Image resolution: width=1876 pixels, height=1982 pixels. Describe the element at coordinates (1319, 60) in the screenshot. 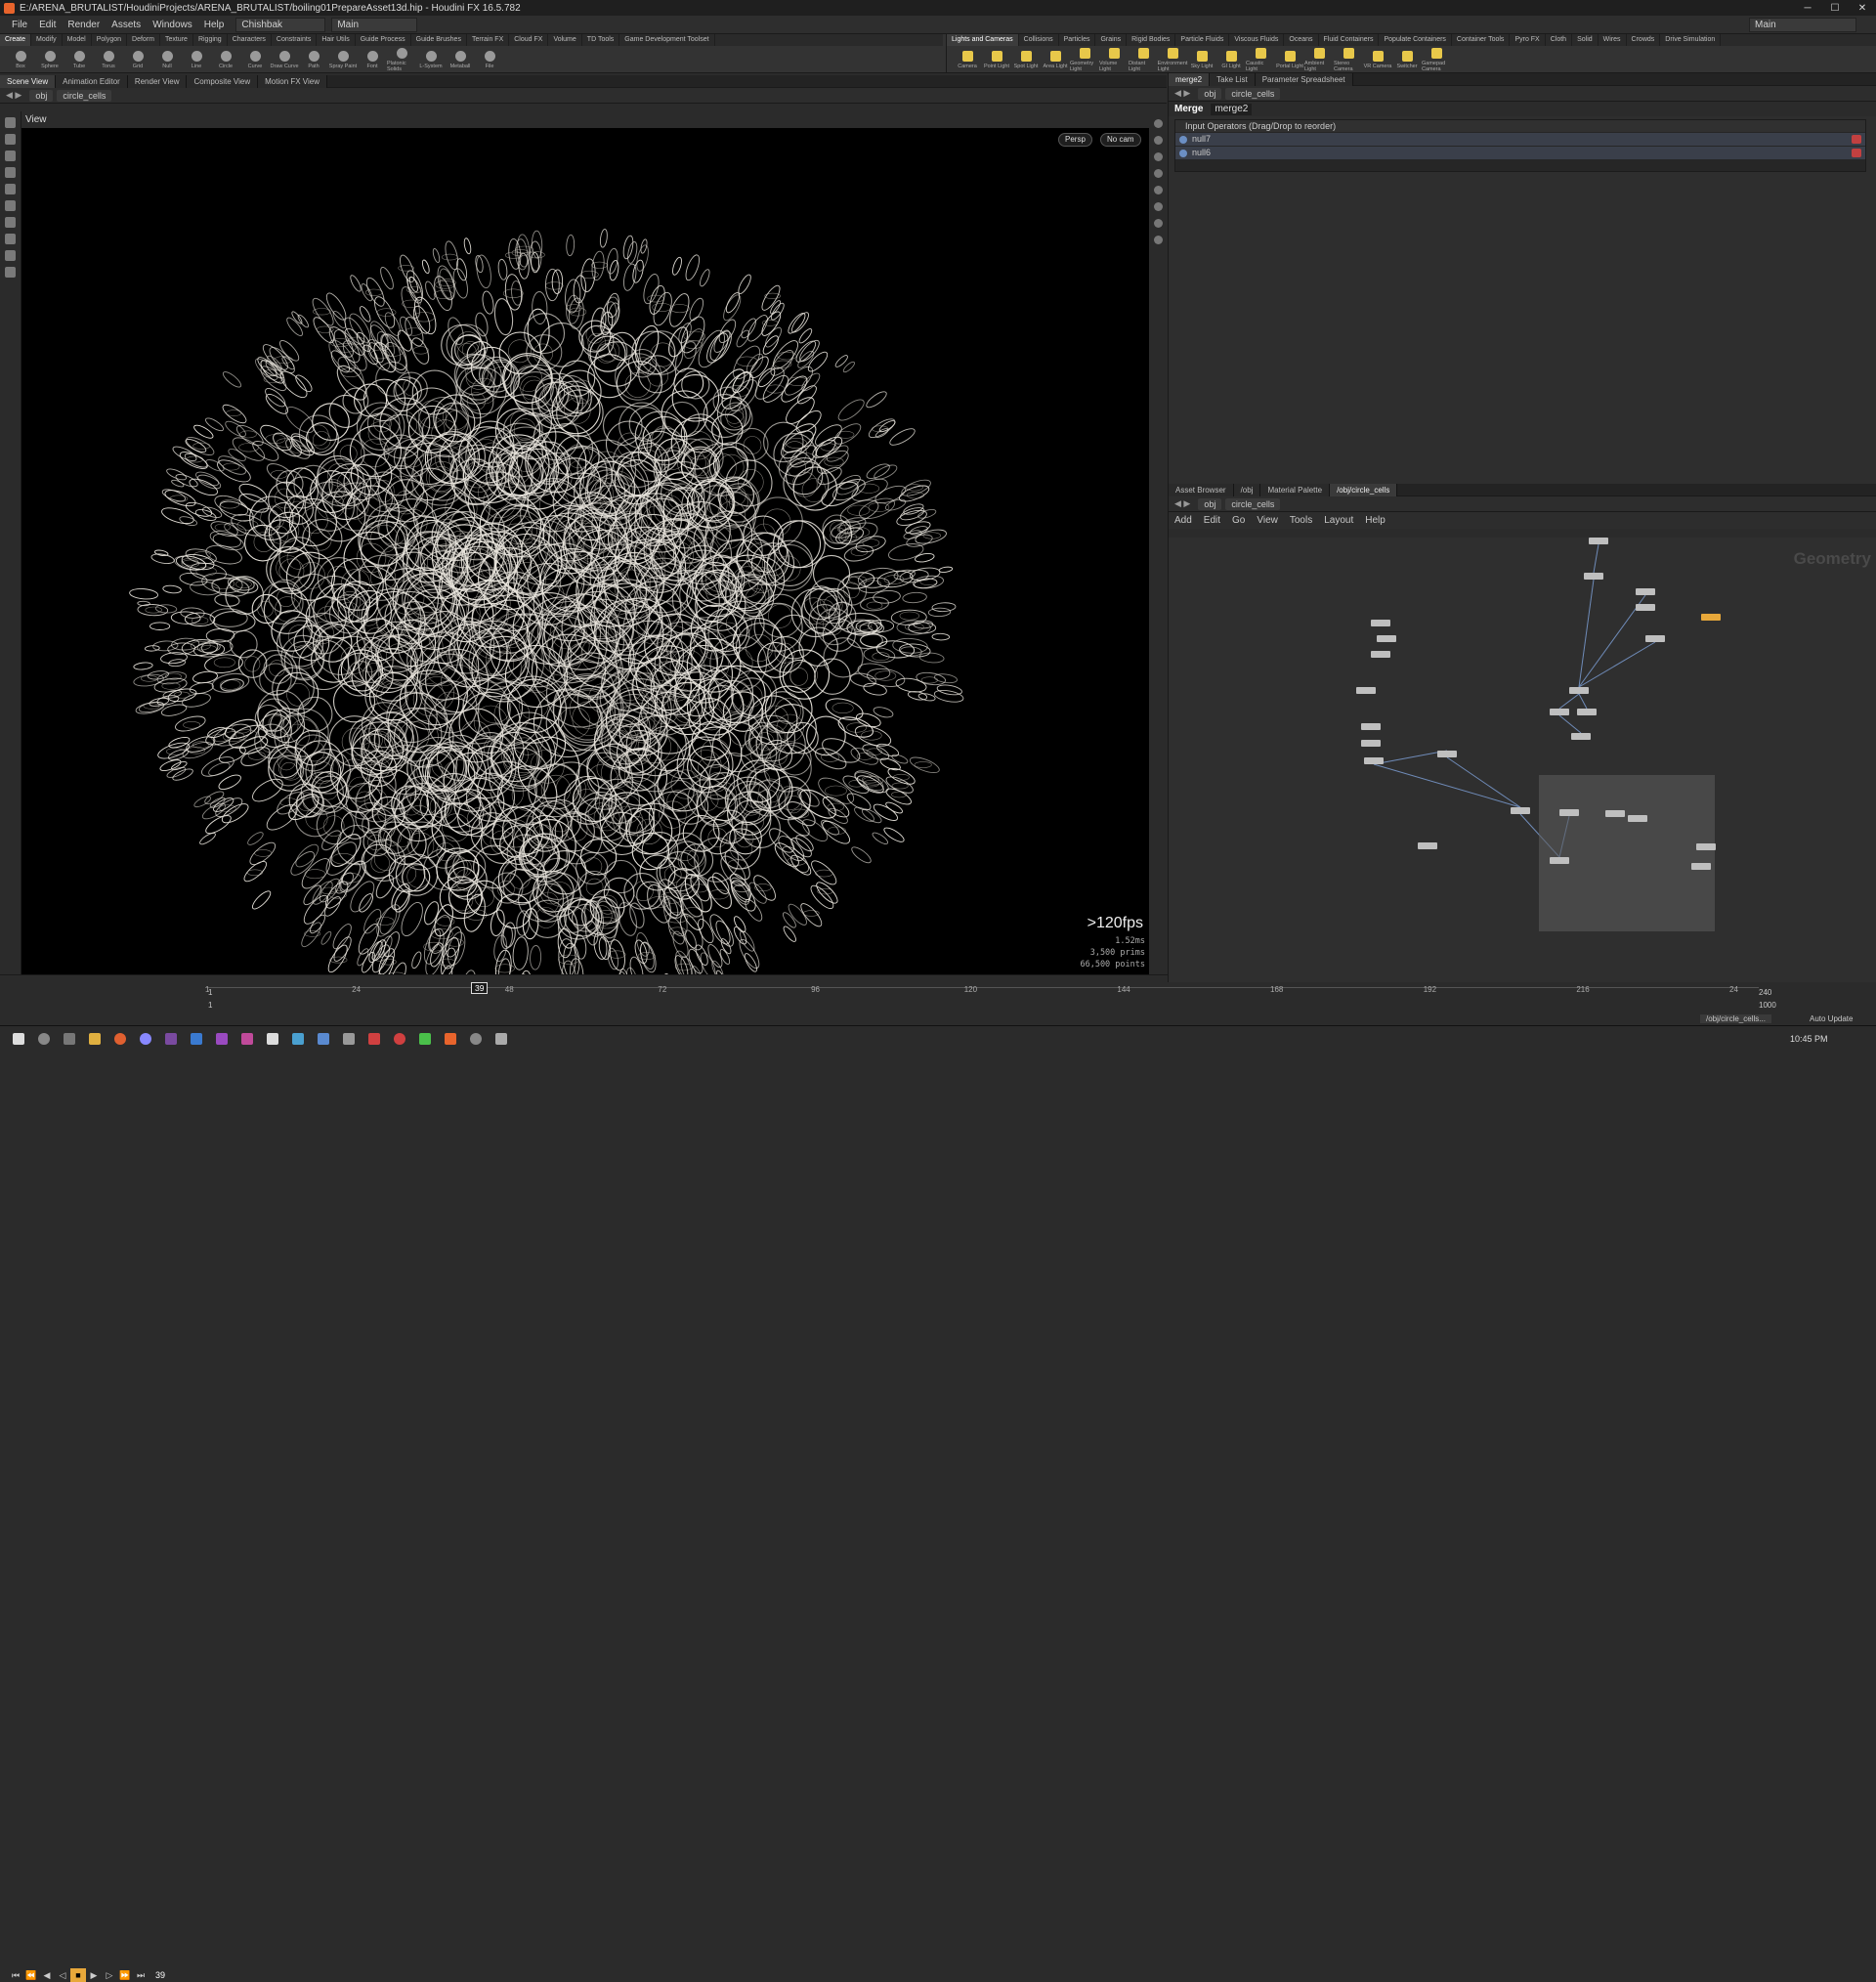

I see `shelf-tool-ambient-light: Ambient Light` at that location.